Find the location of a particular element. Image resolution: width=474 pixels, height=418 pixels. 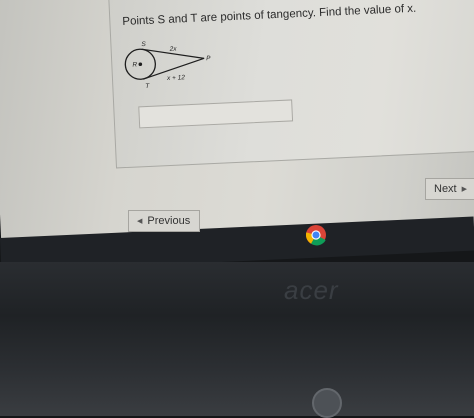

label-2x: 2x is located at coordinates (173, 49).